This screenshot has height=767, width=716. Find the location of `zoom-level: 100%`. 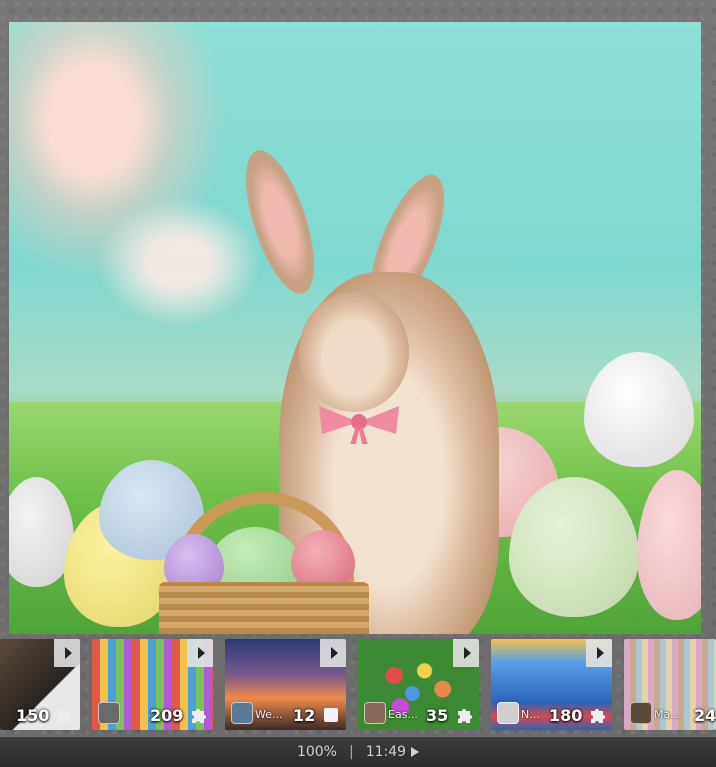

zoom-level: 100% is located at coordinates (317, 752).